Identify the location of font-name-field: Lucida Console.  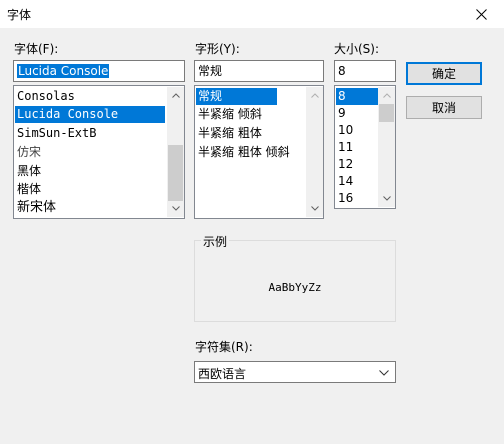
(99, 71).